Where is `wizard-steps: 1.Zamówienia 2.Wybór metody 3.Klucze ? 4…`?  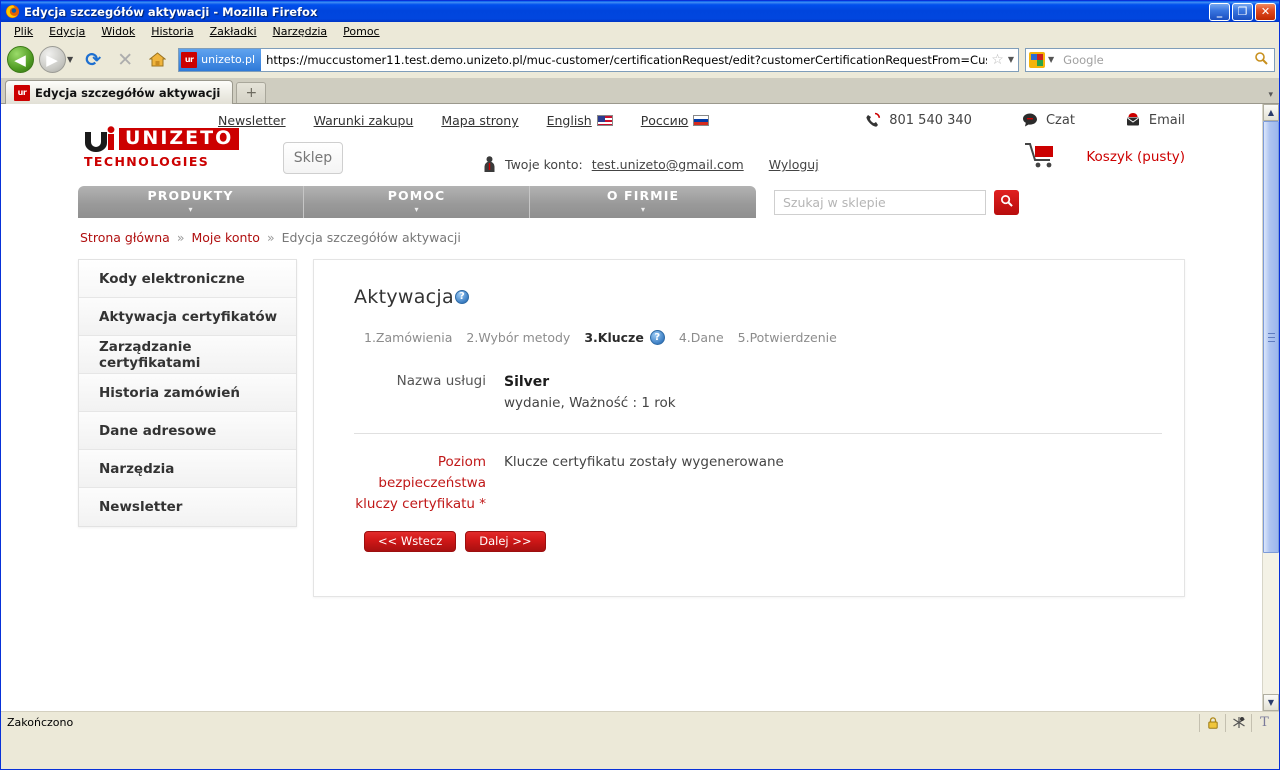
wizard-steps: 1.Zamówienia 2.Wybór metody 3.Klucze ? 4… is located at coordinates (758, 337).